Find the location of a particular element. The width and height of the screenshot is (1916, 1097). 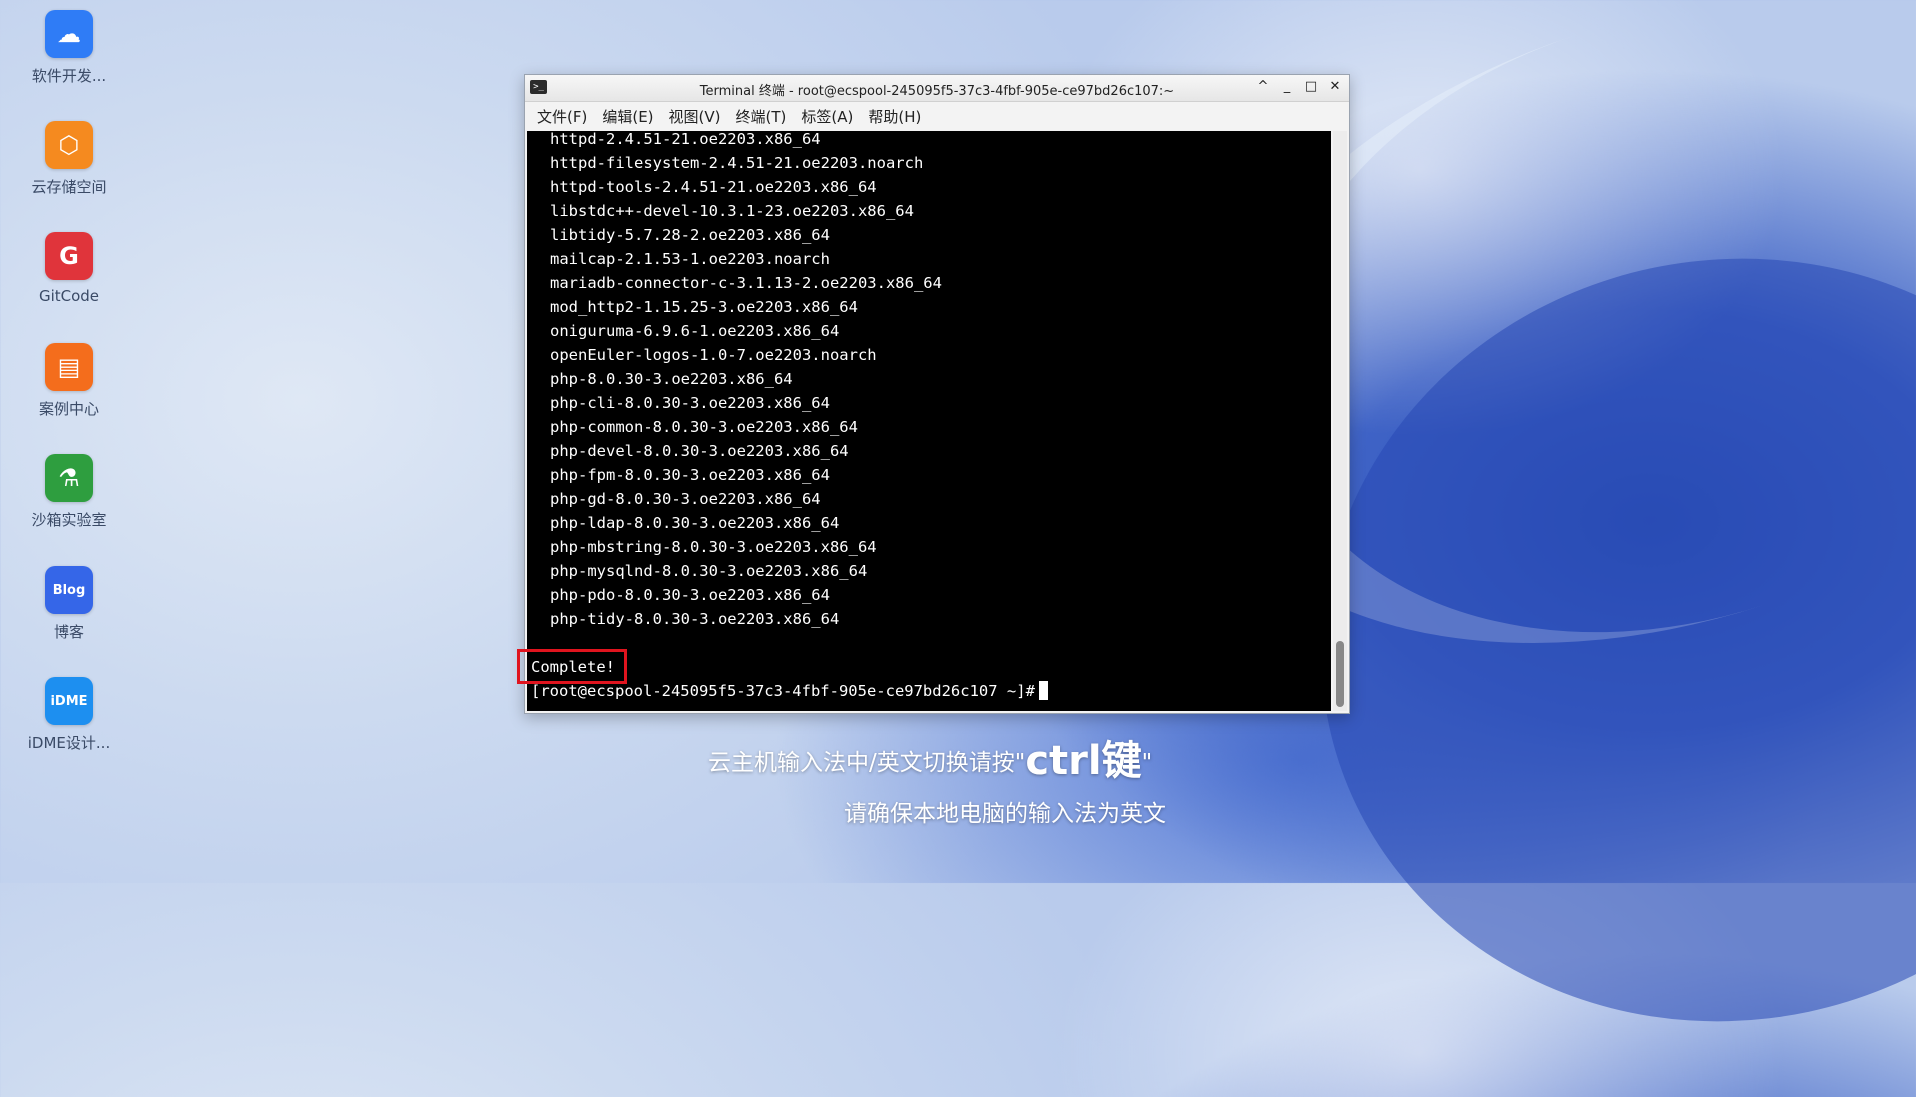

terminal-line: php-devel-8.0.30-3.oe2203.x86_64 is located at coordinates (699, 451).